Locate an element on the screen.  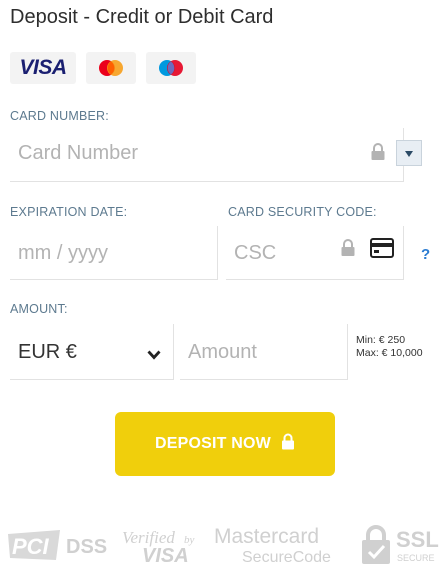
dss-text: DSS is located at coordinates (86, 547).